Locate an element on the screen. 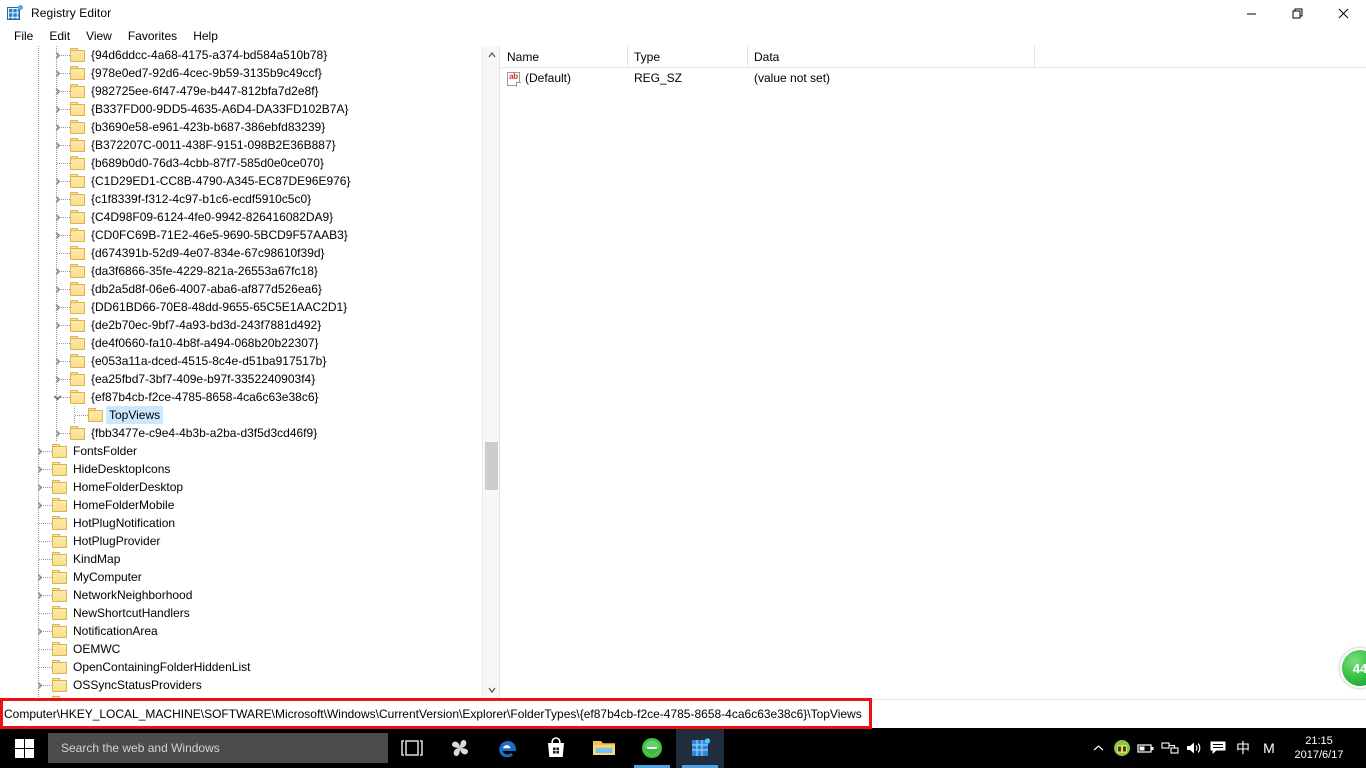 The image size is (1366, 768). tree-item: FontsFolder is located at coordinates (241, 451).